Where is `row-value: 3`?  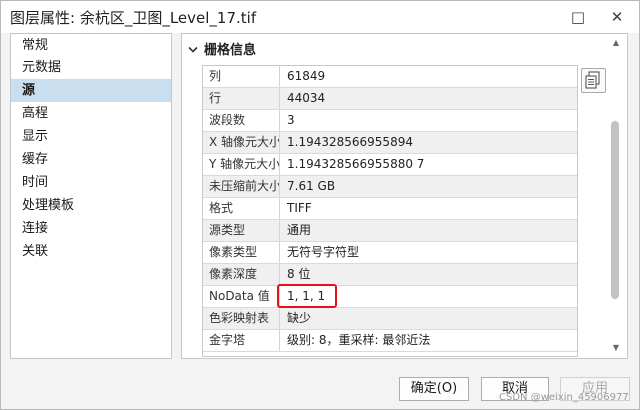
row-value: 3 is located at coordinates (291, 120).